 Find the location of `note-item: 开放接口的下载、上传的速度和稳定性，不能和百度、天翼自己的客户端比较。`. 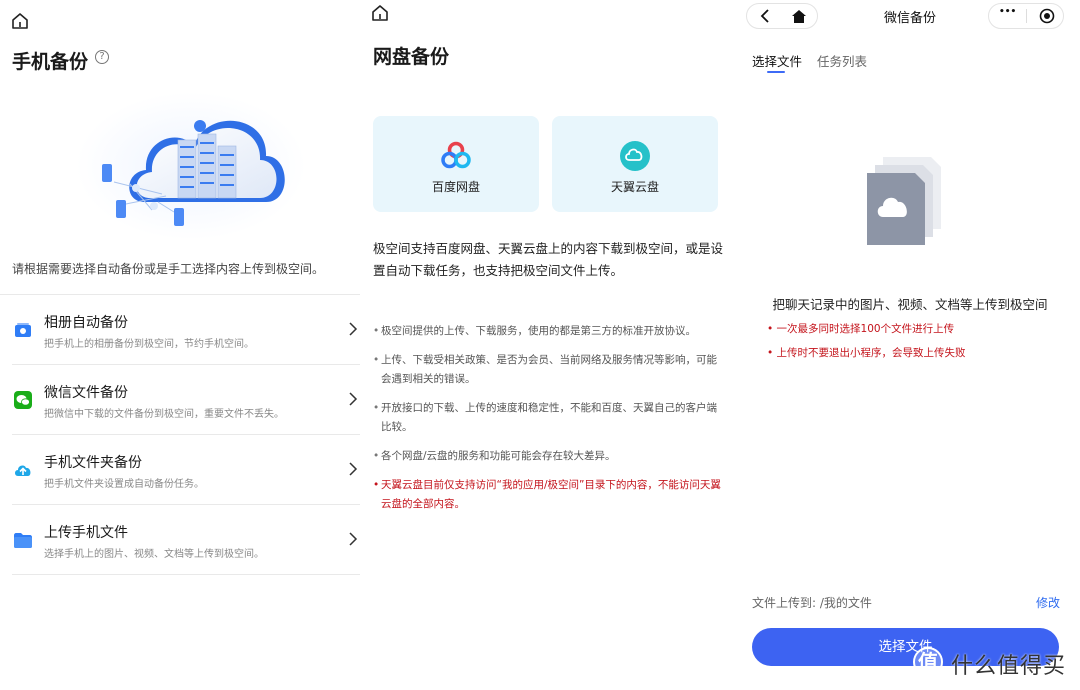

note-item: 开放接口的下载、上传的速度和稳定性，不能和百度、天翼自己的客户端比较。 is located at coordinates (549, 418).